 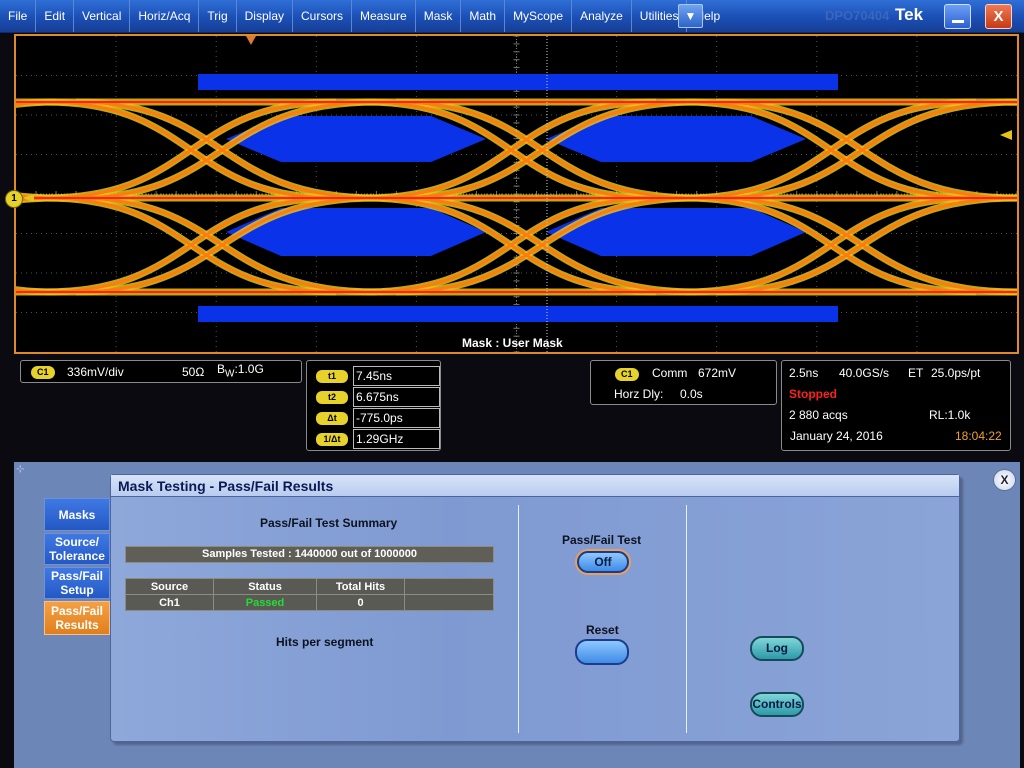 What do you see at coordinates (309, 554) in the screenshot?
I see `samples-tested: Samples Tested : 1440000 out of 1000000` at bounding box center [309, 554].